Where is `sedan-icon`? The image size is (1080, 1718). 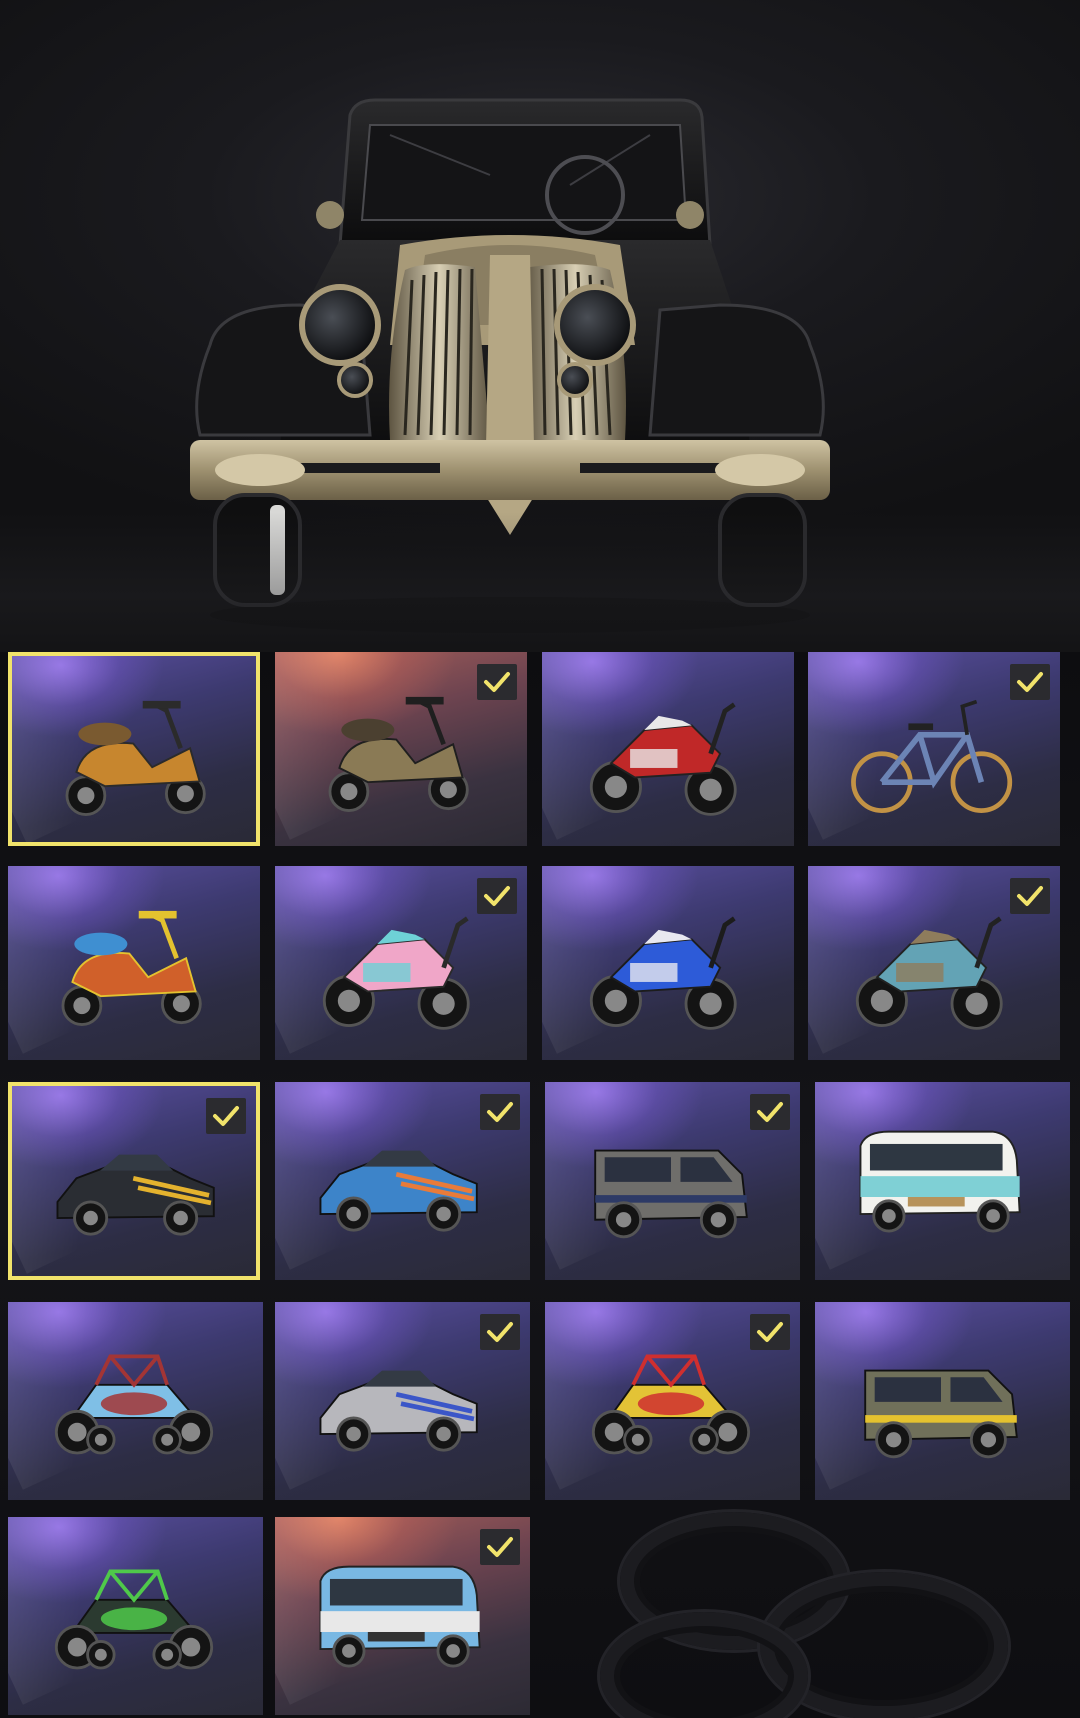
sedan-icon is located at coordinates (398, 1411).